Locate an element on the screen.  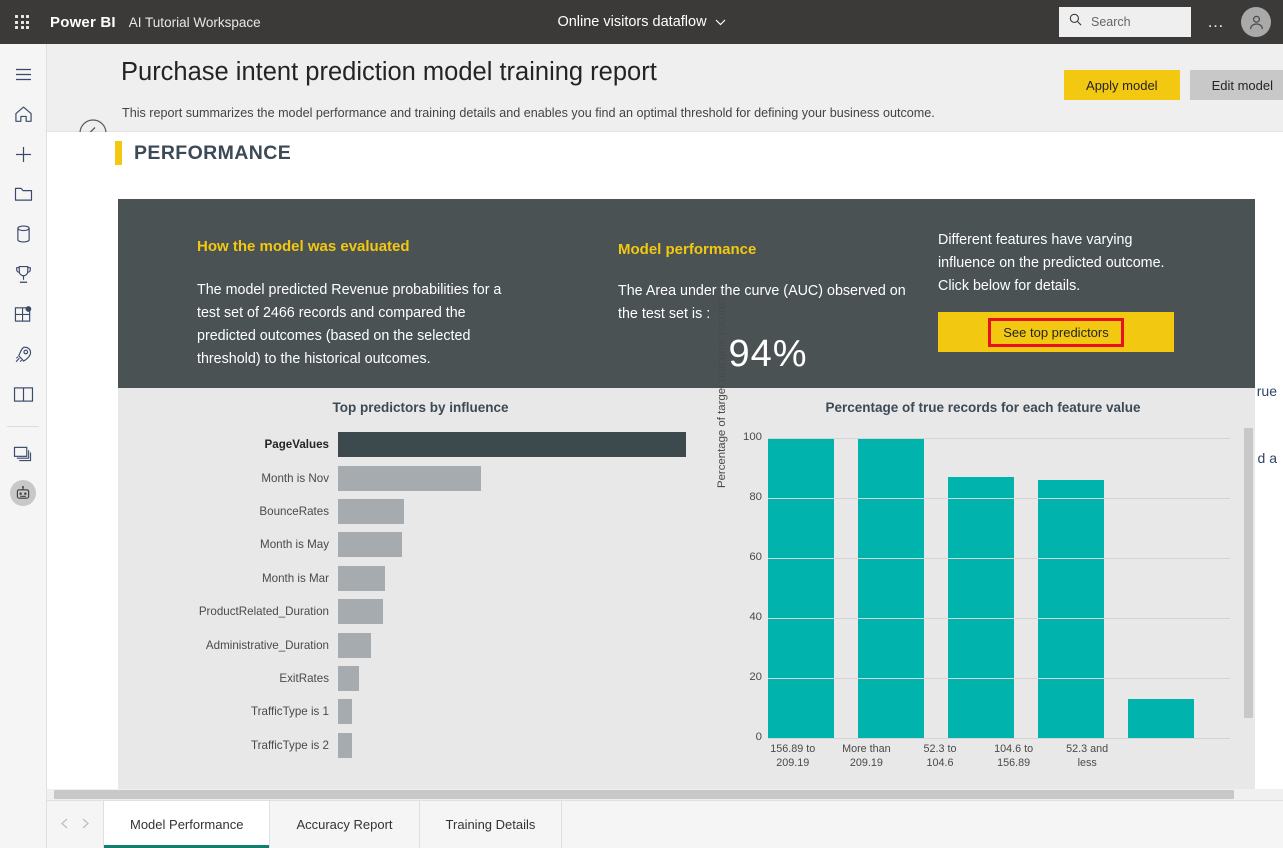
dataflow-name: Online visitors dataflow is located at coordinates (632, 22).